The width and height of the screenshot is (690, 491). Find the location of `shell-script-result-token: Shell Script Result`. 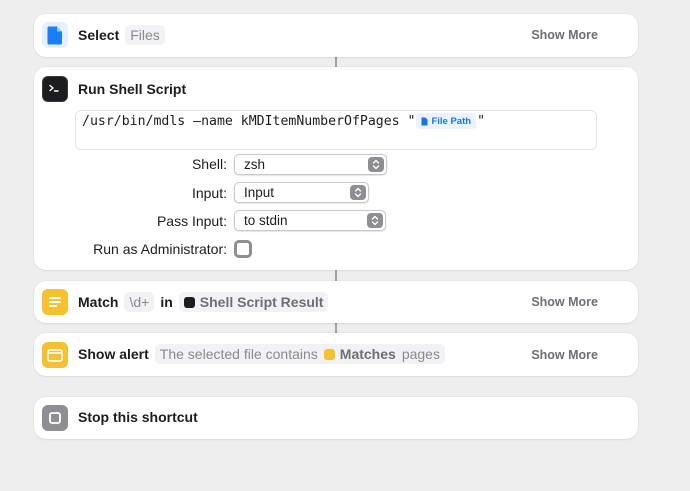

shell-script-result-token: Shell Script Result is located at coordinates (253, 302).